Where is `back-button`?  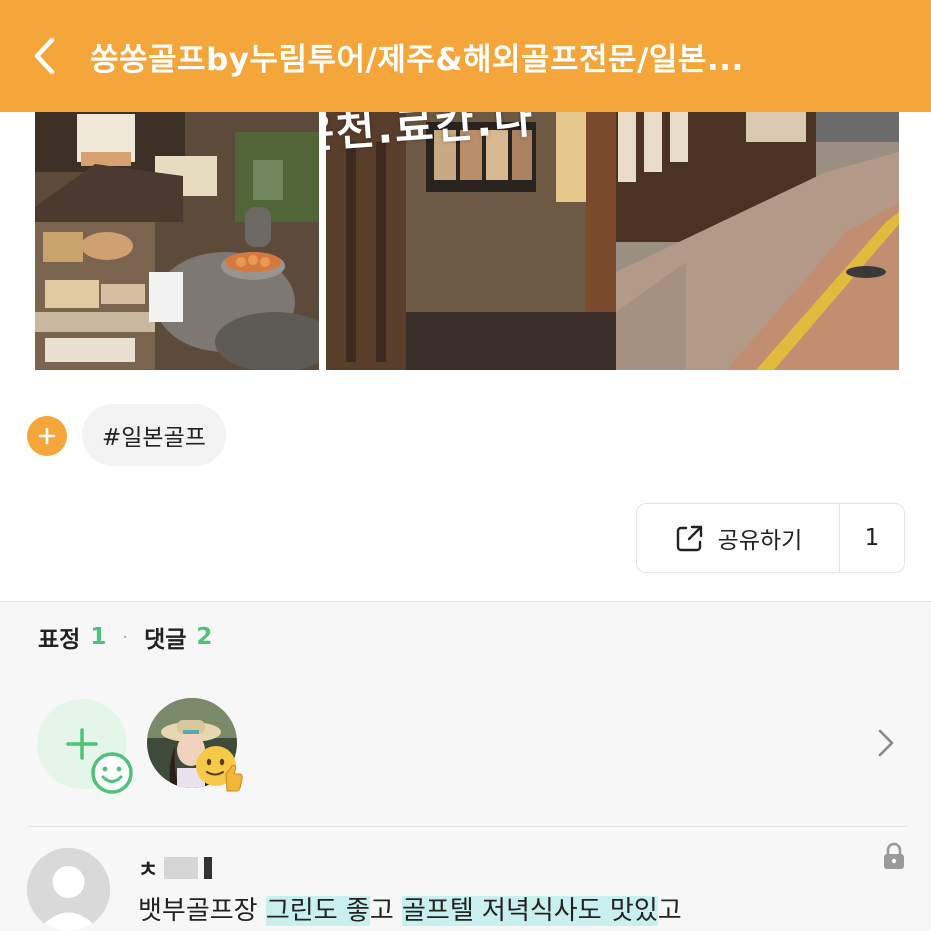 back-button is located at coordinates (45, 56).